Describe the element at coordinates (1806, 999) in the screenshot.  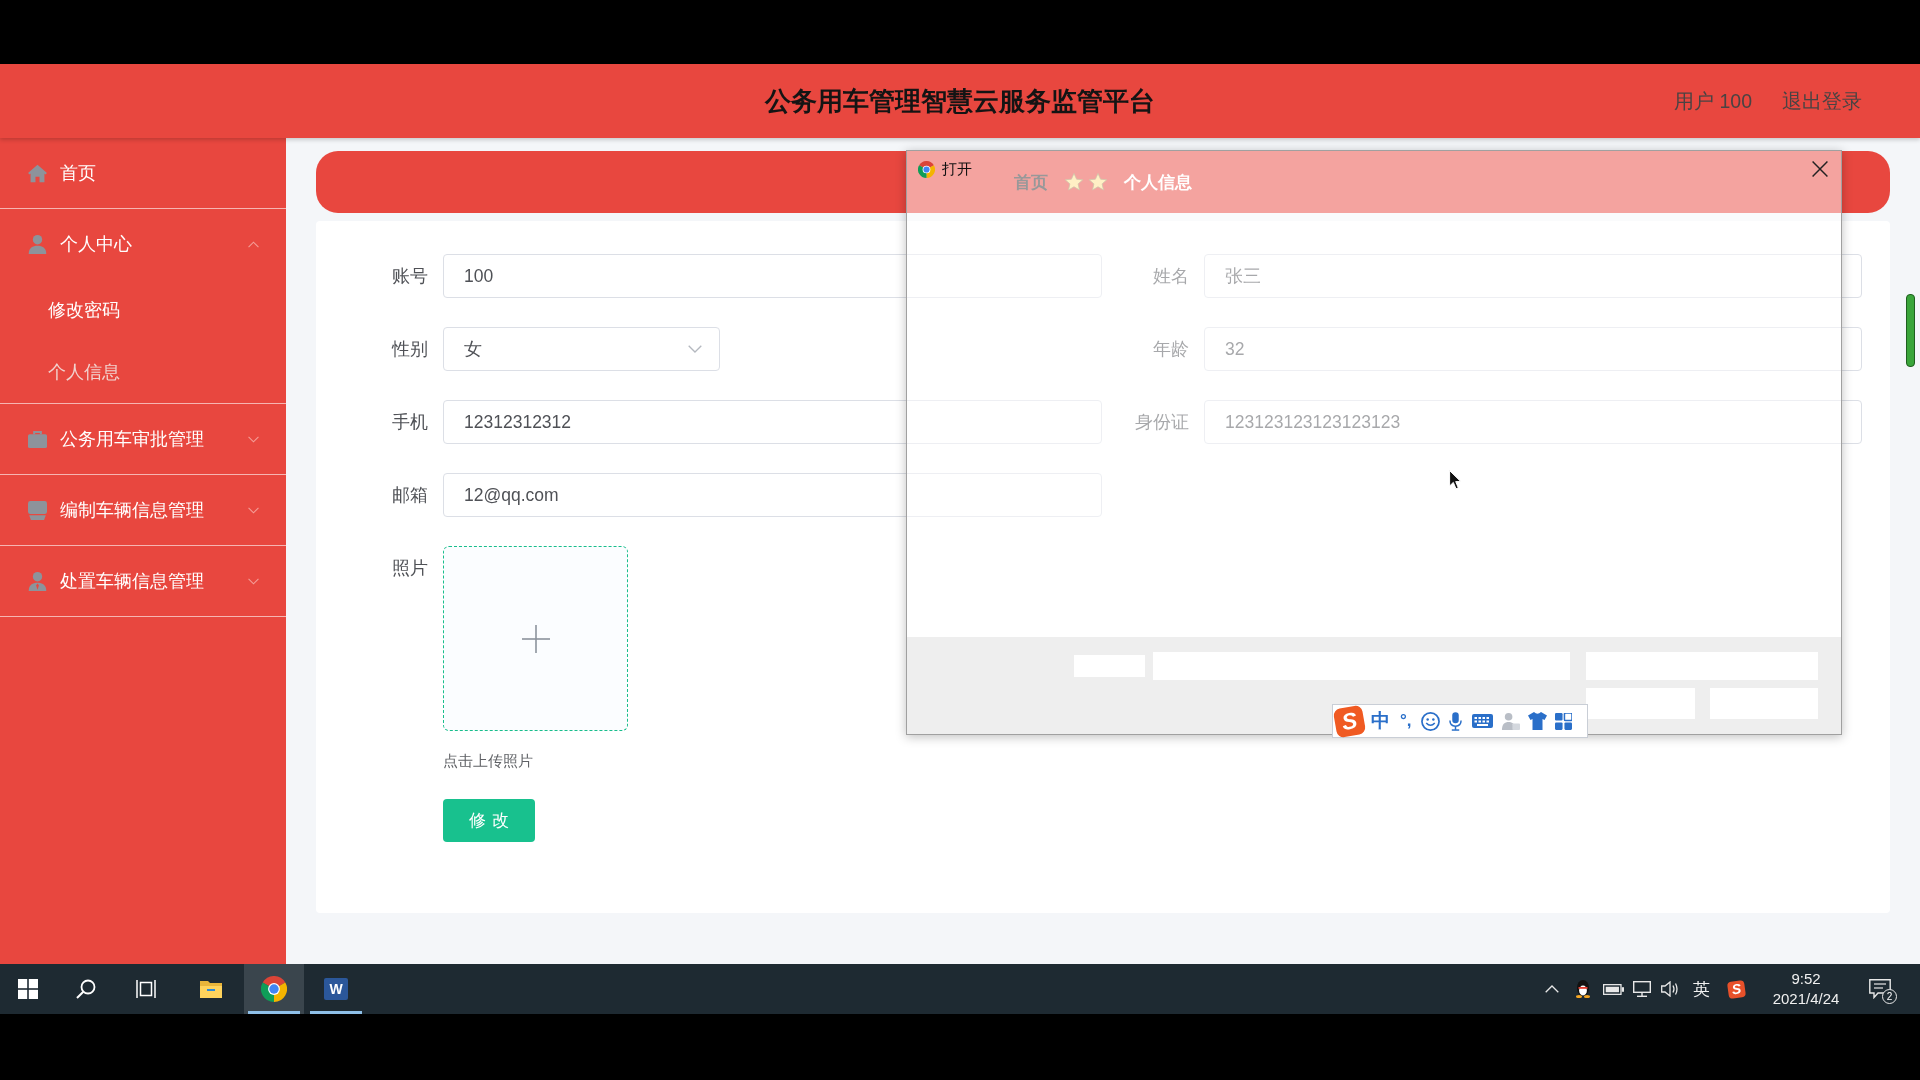
I see `clock-date: 2021/4/24` at that location.